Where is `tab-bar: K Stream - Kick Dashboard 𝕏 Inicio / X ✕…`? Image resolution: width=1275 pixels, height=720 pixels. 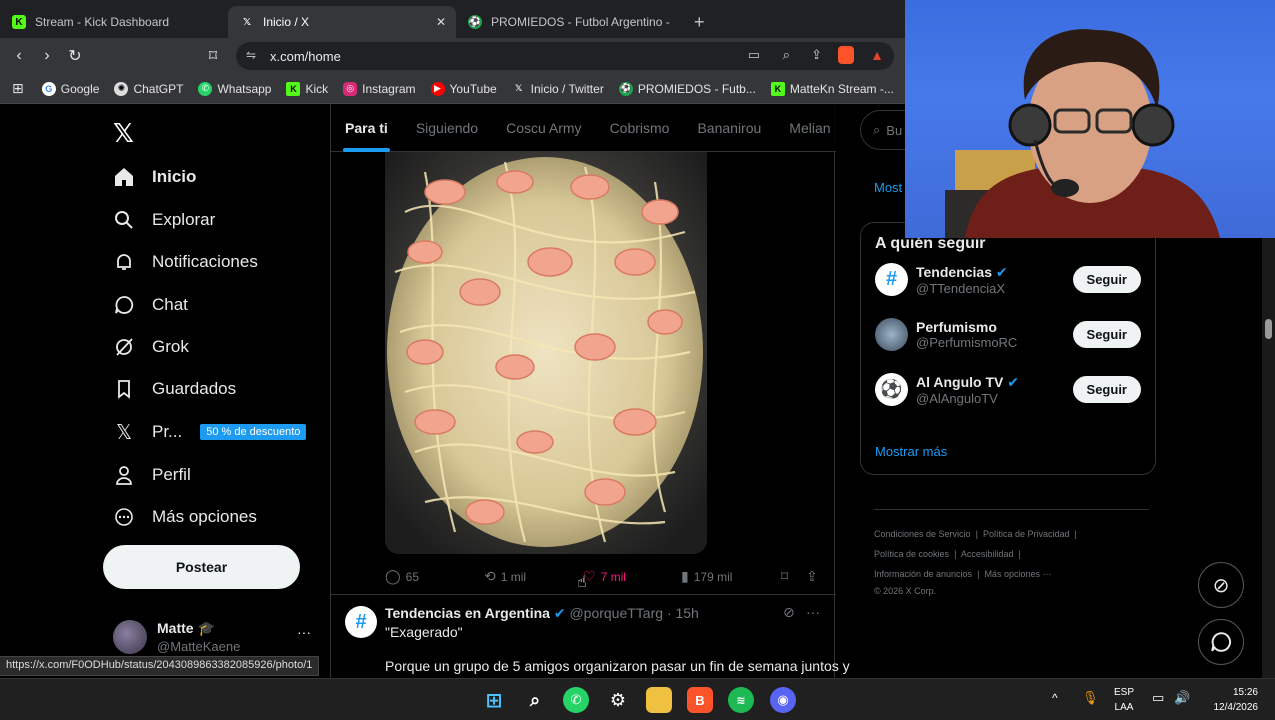
tab-bar: K Stream - Kick Dashboard 𝕏 Inicio / X ✕… is located at coordinates (452, 19).